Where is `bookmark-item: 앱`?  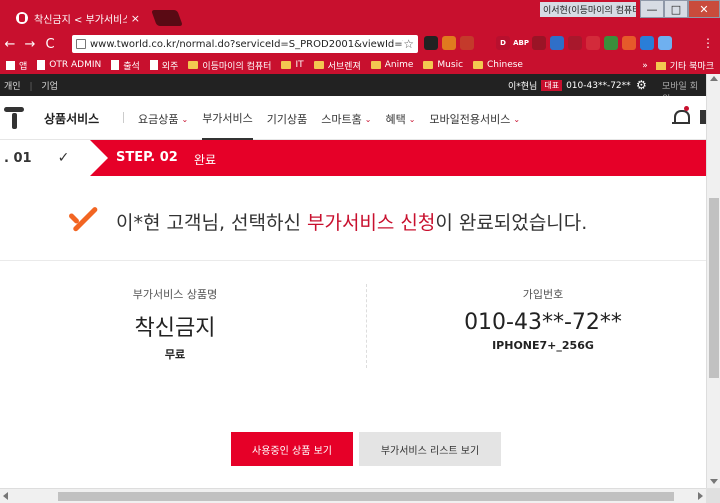
bookmark-item: 앱 is located at coordinates (16, 65).